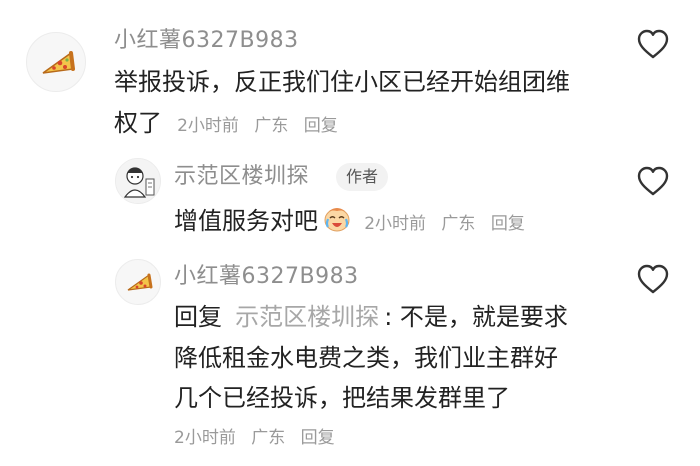  What do you see at coordinates (362, 177) in the screenshot?
I see `author-badge: 作者` at bounding box center [362, 177].